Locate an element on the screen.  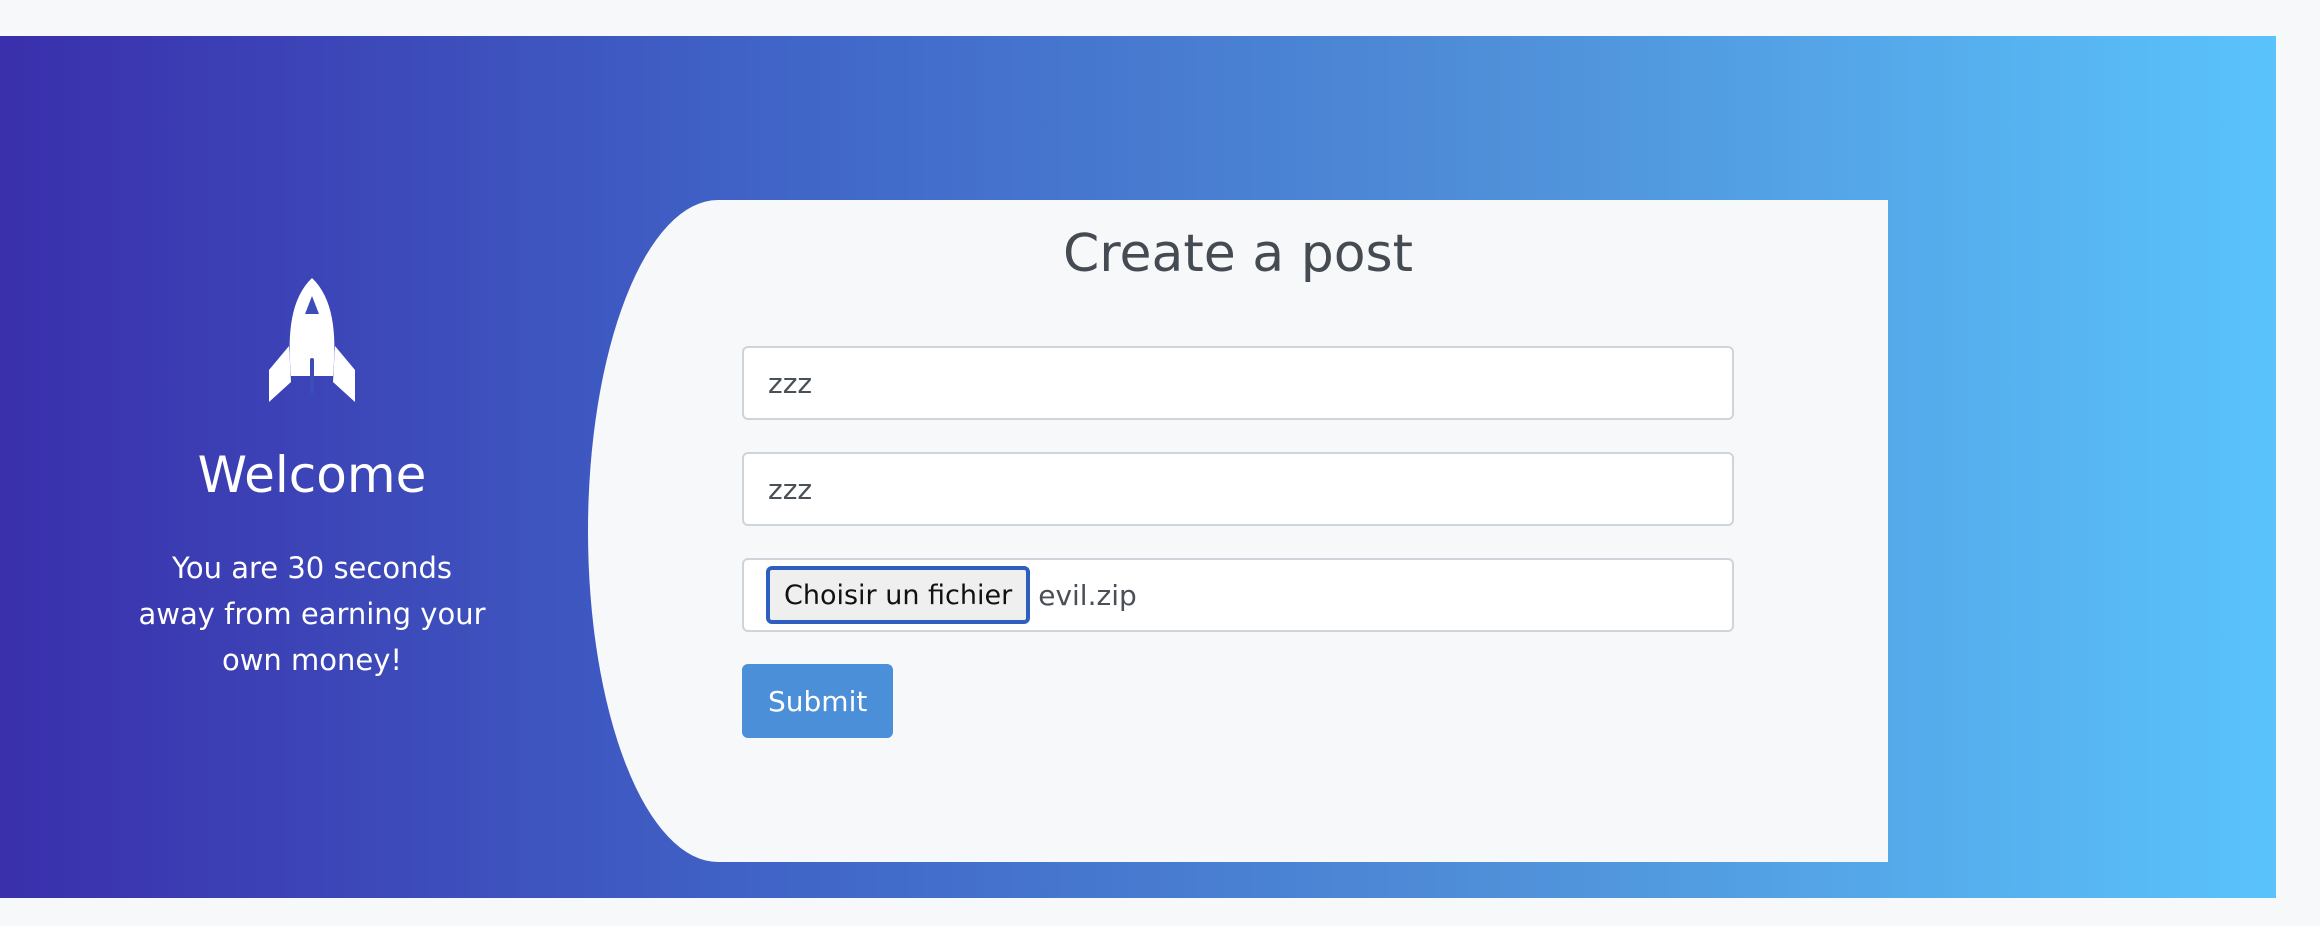
welcome-title: Welcome is located at coordinates (312, 475).